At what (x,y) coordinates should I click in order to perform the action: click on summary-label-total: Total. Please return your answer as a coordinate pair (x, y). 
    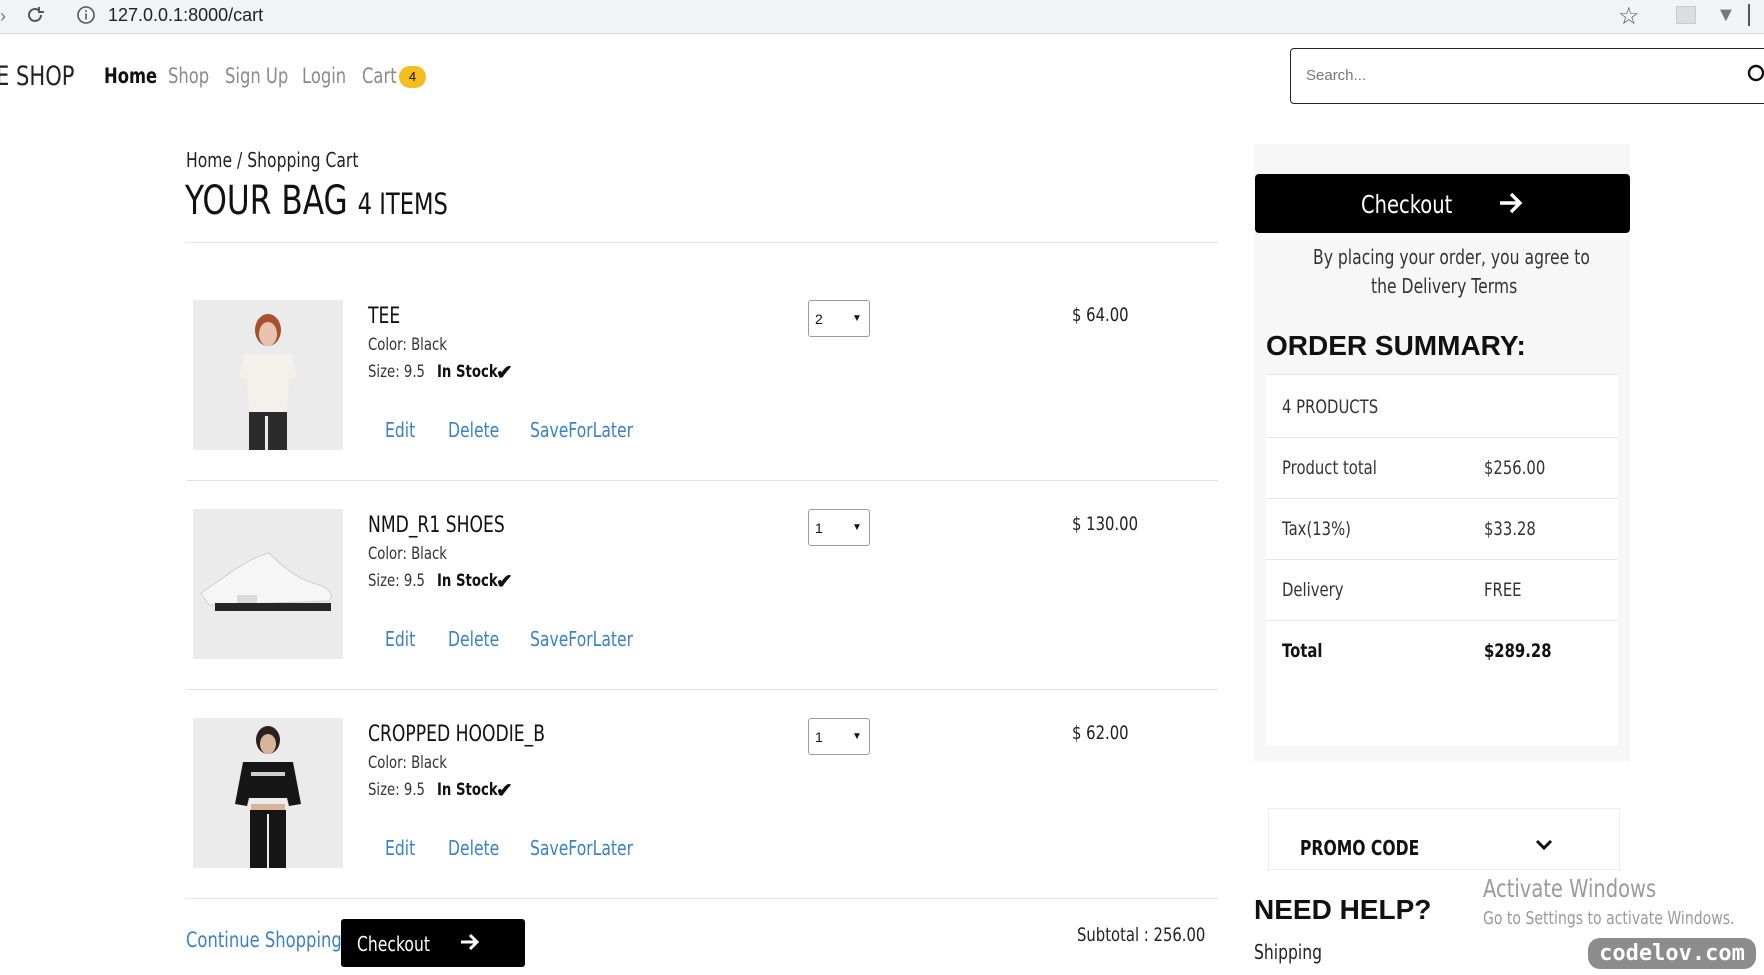
    Looking at the image, I should click on (1302, 651).